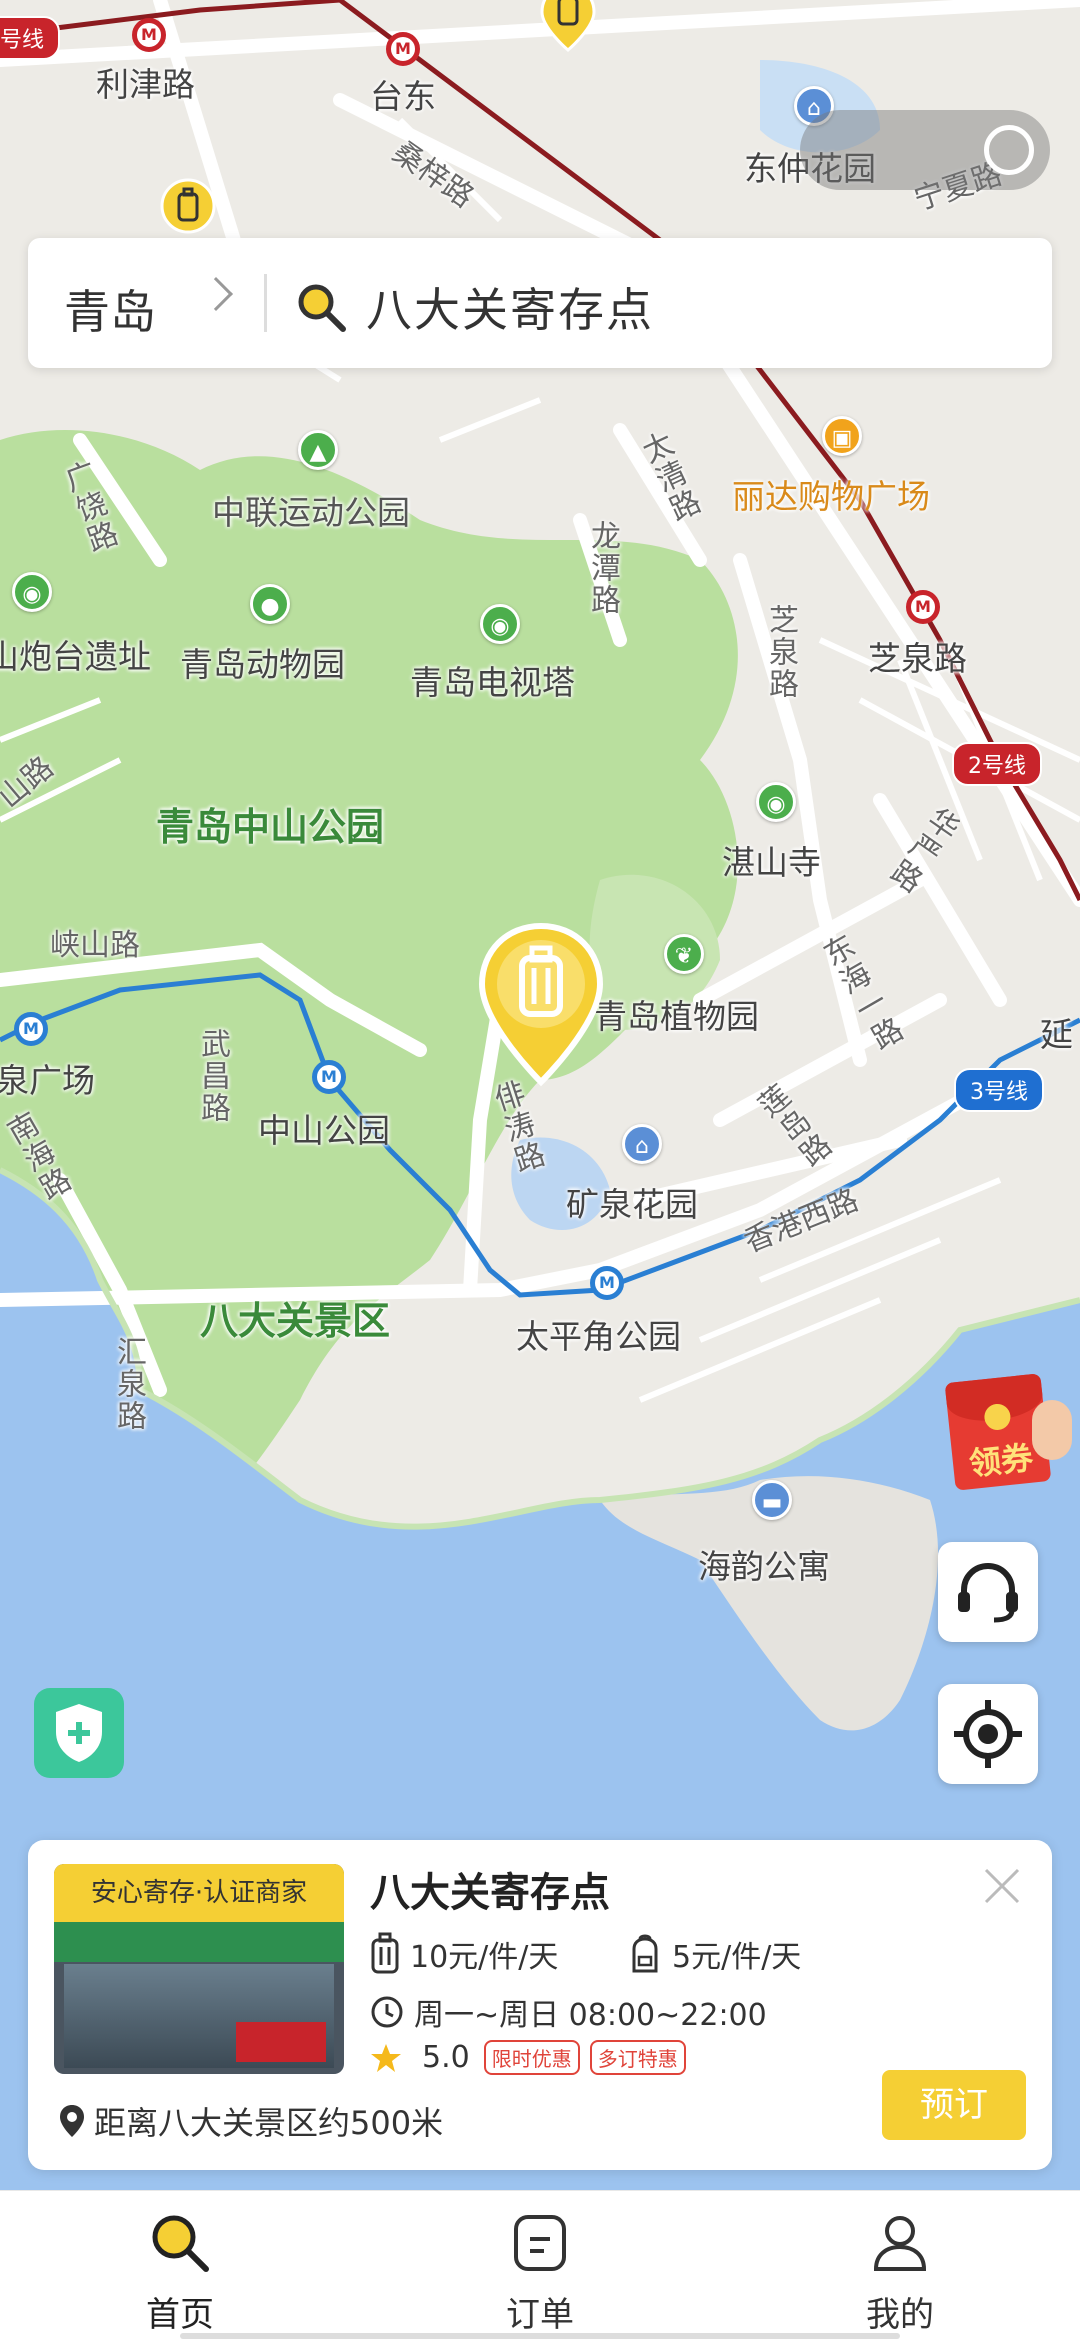 The width and height of the screenshot is (1080, 2340). Describe the element at coordinates (1009, 150) in the screenshot. I see `layer-icon` at that location.